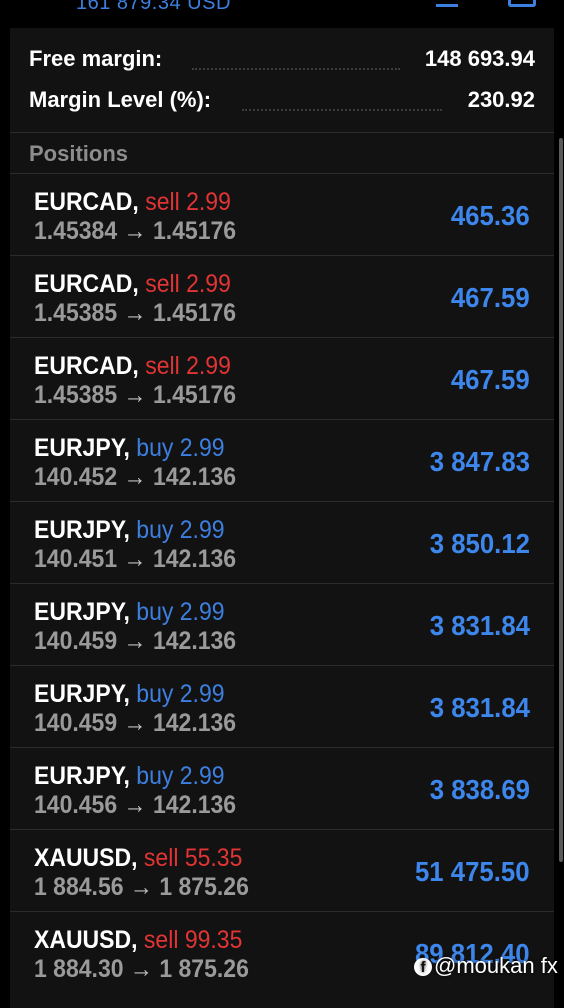 Image resolution: width=564 pixels, height=1008 pixels. What do you see at coordinates (479, 543) in the screenshot?
I see `profit-value: 3 850.12` at bounding box center [479, 543].